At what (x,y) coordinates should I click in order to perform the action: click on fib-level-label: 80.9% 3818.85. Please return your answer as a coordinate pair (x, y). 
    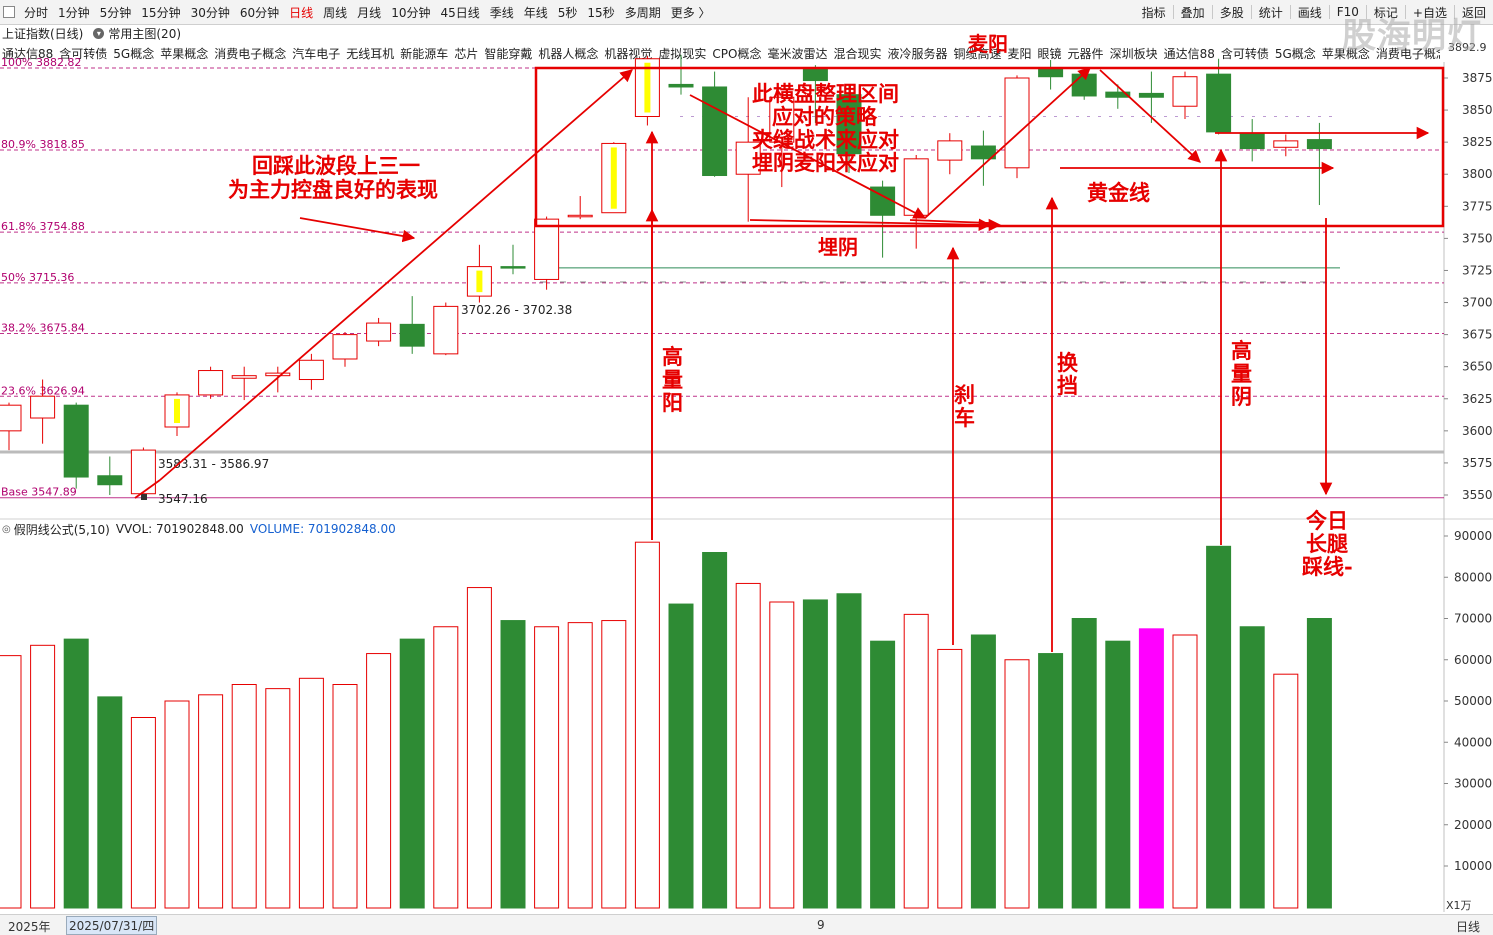
    Looking at the image, I should click on (43, 144).